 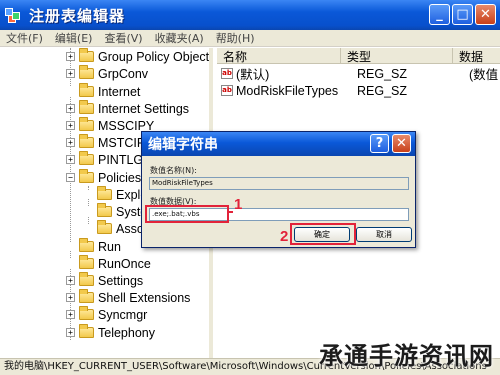 What do you see at coordinates (253, 75) in the screenshot?
I see `value-name: (默认)` at bounding box center [253, 75].